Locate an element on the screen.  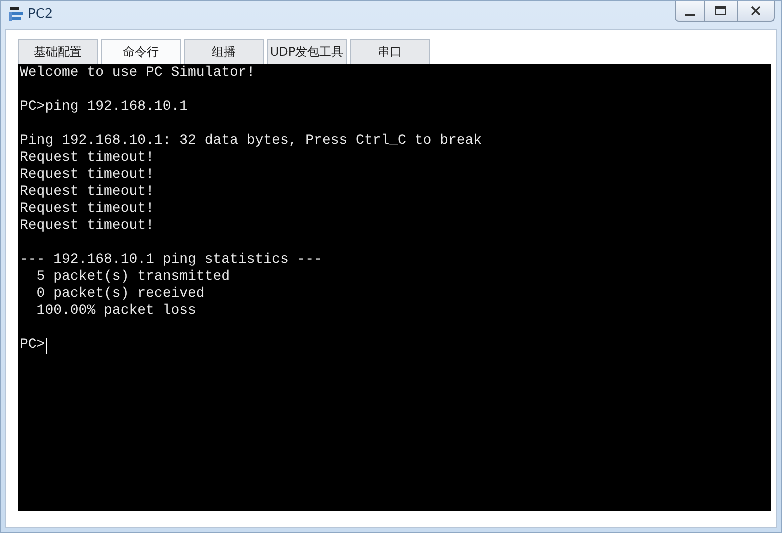
terminal-line: Welcome to use PC Simulator! is located at coordinates (138, 73).